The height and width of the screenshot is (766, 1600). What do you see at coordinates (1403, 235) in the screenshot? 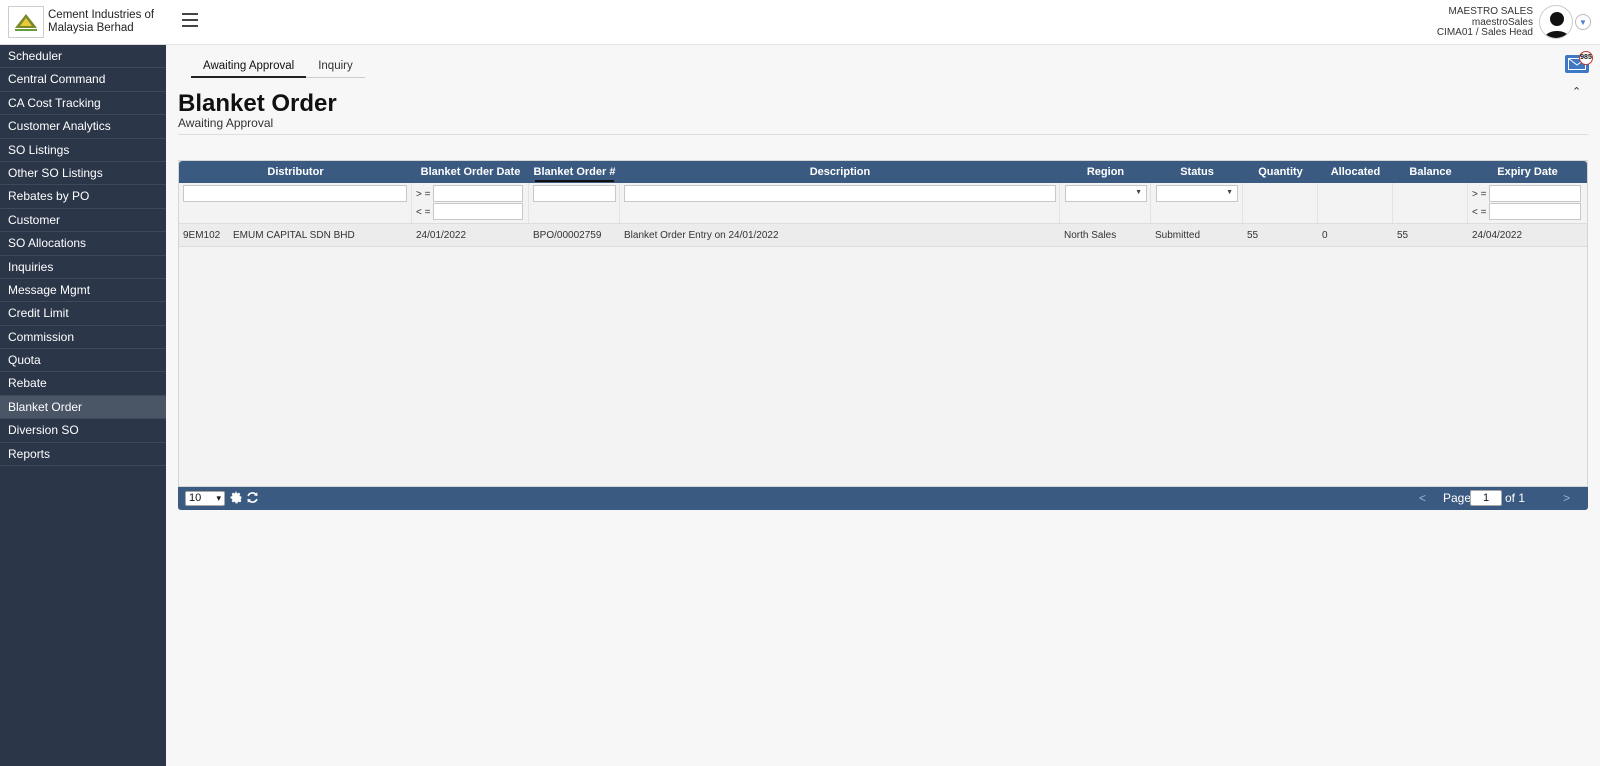
I see `cell-balance: 55` at bounding box center [1403, 235].